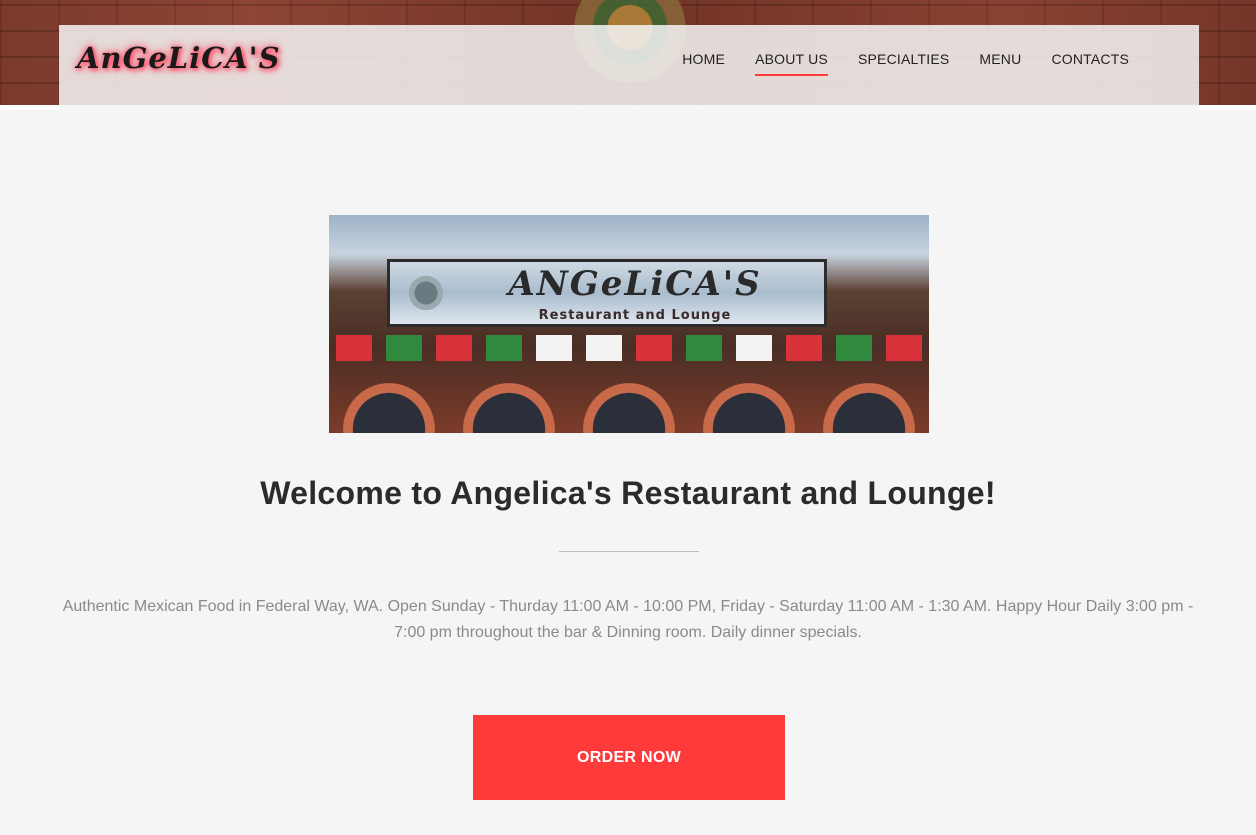  What do you see at coordinates (1090, 63) in the screenshot?
I see `nav-item-contacts: CONTACTS` at bounding box center [1090, 63].